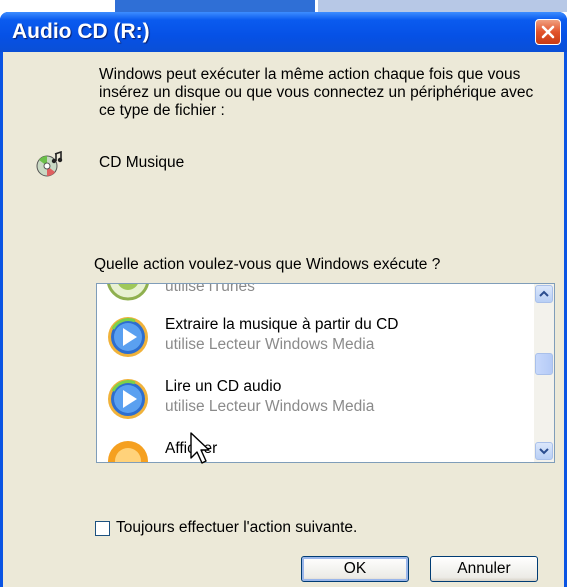 This screenshot has height=587, width=567. What do you see at coordinates (223, 386) in the screenshot?
I see `action-name: Lire un CD audio` at bounding box center [223, 386].